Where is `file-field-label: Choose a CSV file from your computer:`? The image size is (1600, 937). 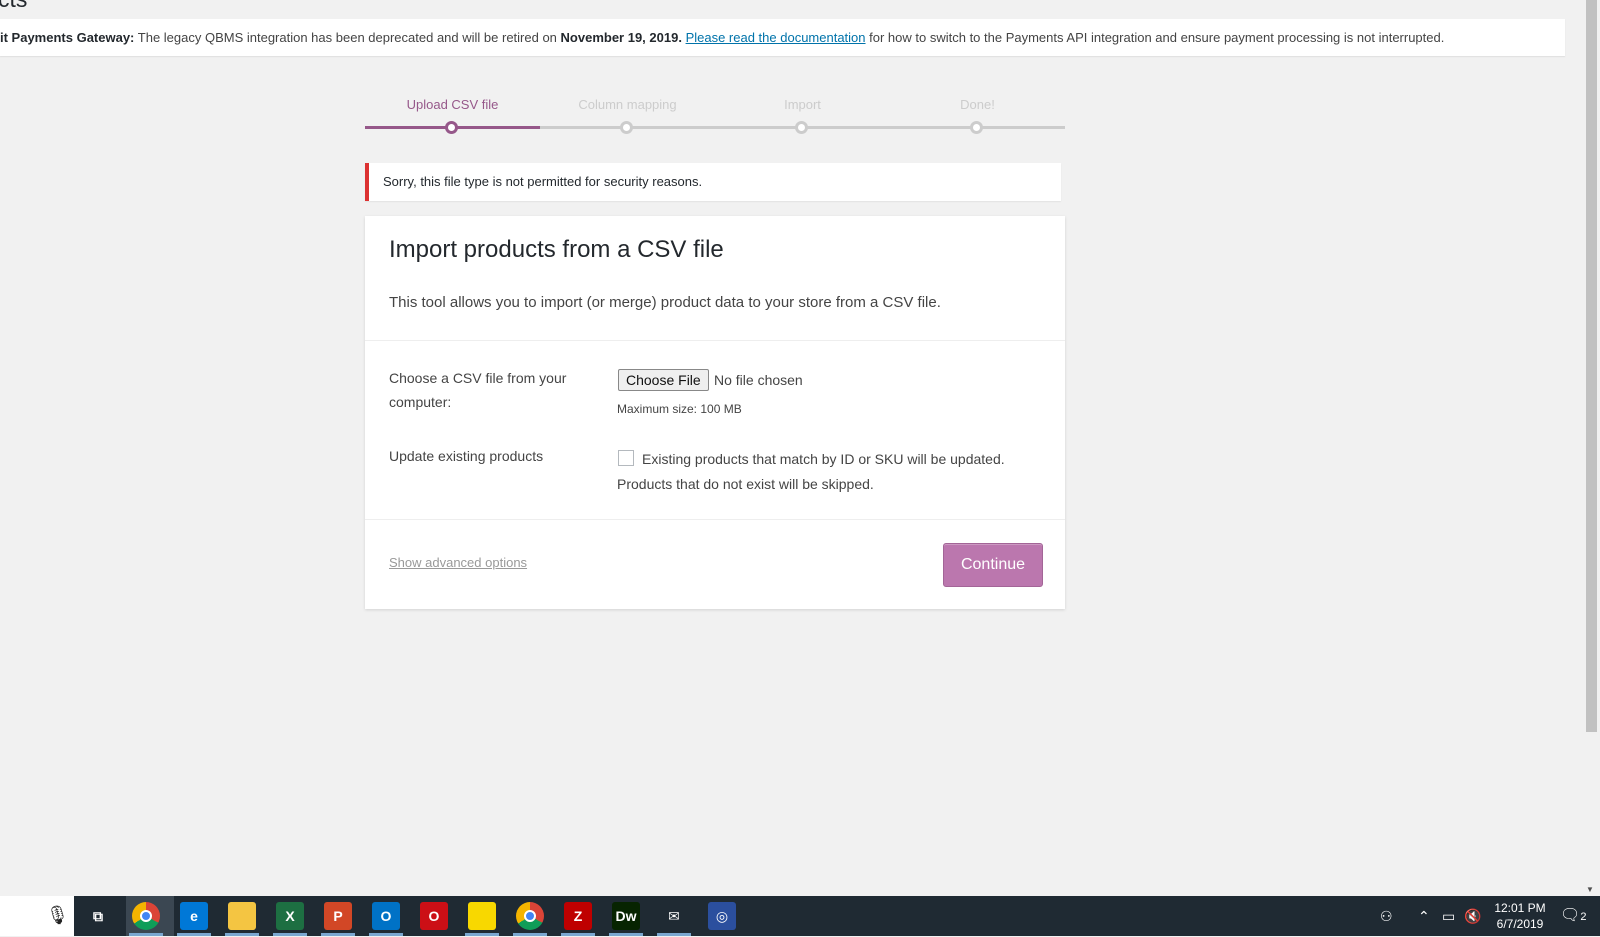
file-field-label: Choose a CSV file from your computer: is located at coordinates (478, 390).